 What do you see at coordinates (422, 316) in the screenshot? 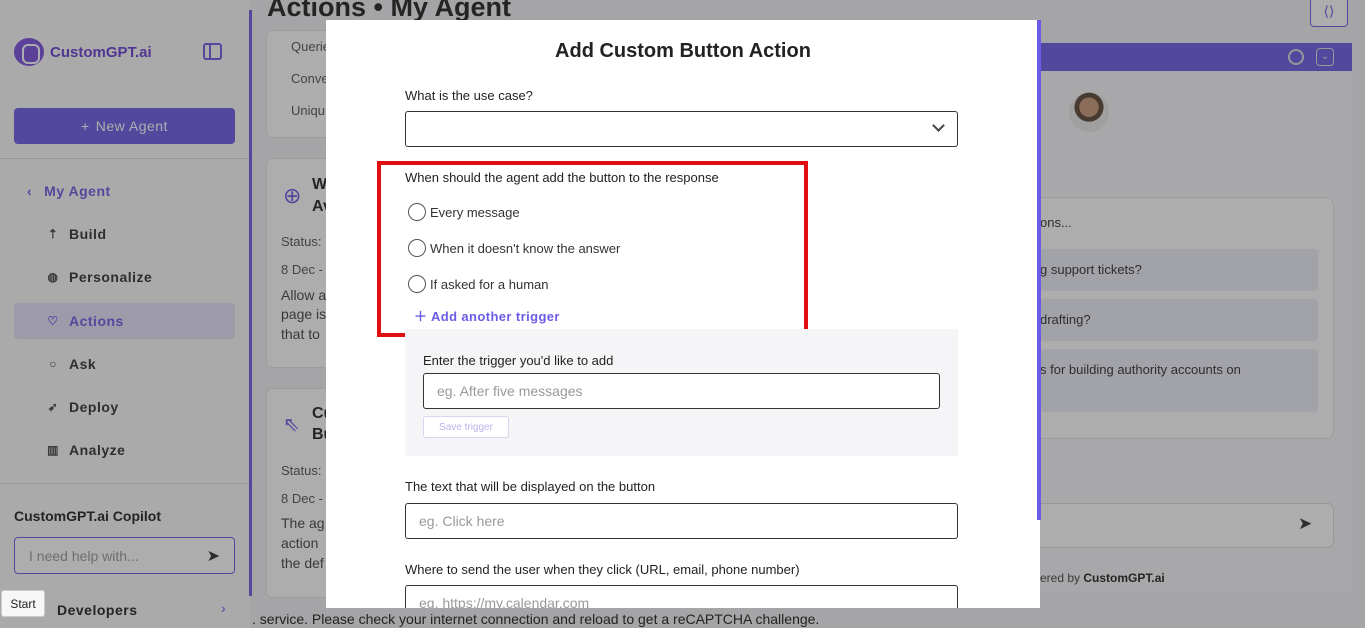
I see `plus-icon: ＋` at bounding box center [422, 316].